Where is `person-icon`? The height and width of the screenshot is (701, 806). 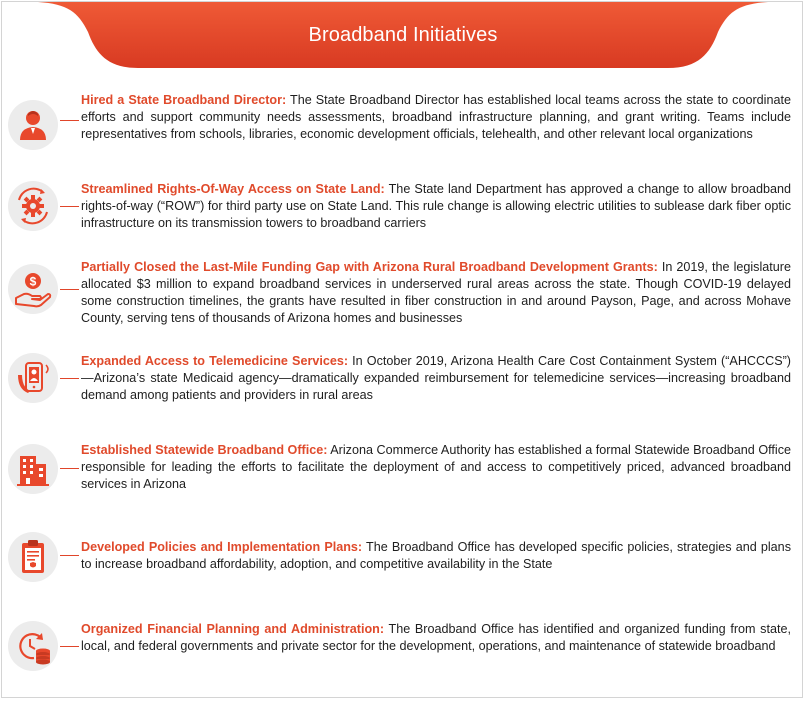 person-icon is located at coordinates (33, 125).